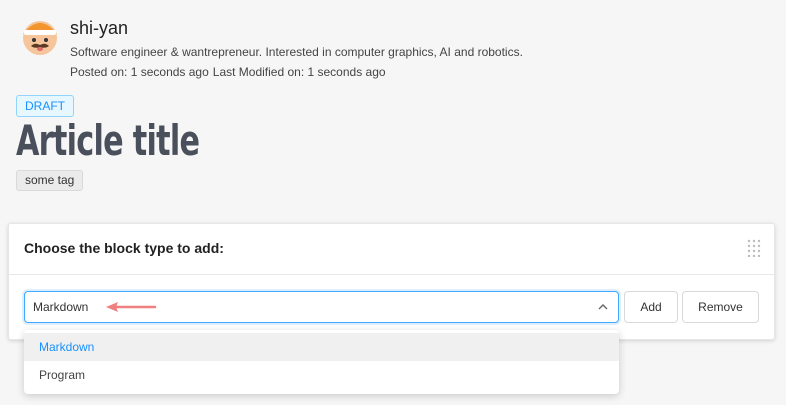 This screenshot has width=786, height=405. Describe the element at coordinates (108, 140) in the screenshot. I see `article-title: Article title` at that location.